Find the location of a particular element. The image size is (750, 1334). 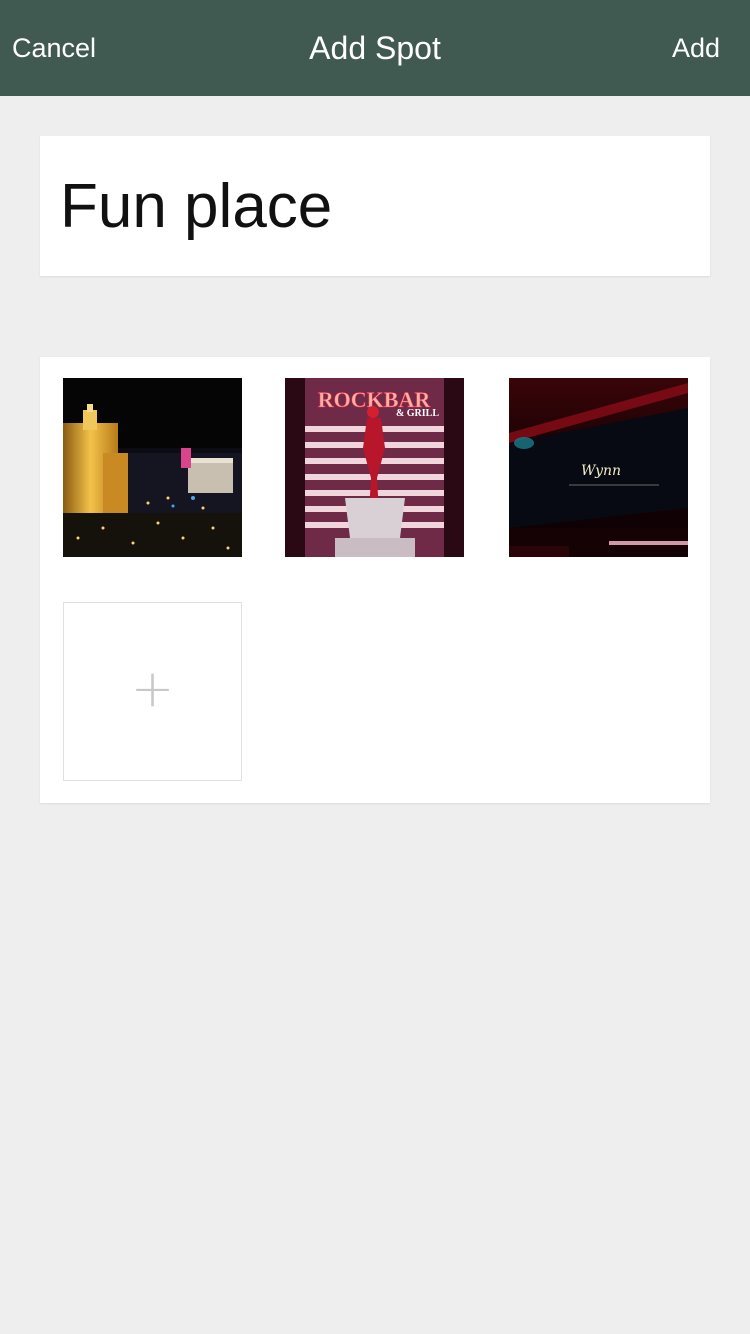

wynn-sign-text: Wynn is located at coordinates (601, 471).